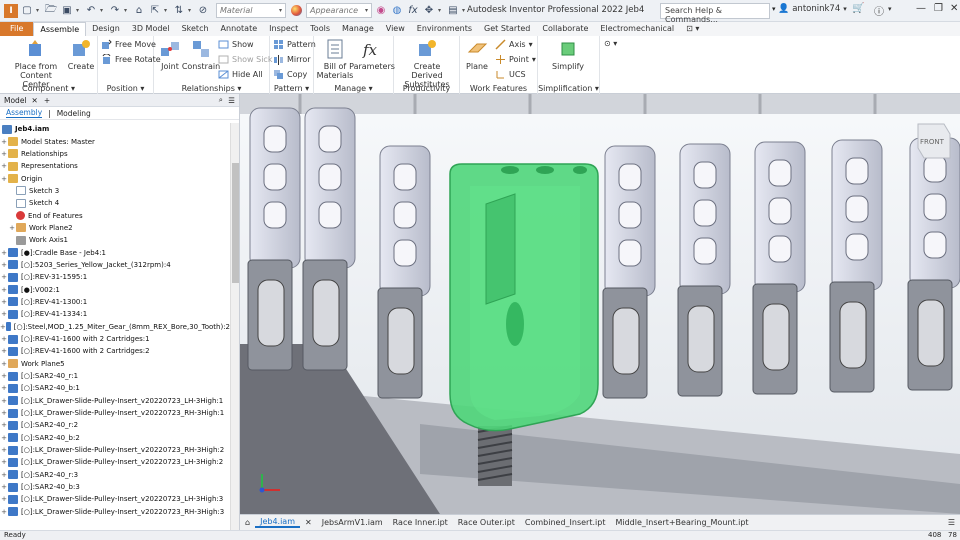 Image resolution: width=960 pixels, height=540 pixels. What do you see at coordinates (47, 100) in the screenshot?
I see `browser-add-icon: +` at bounding box center [47, 100].